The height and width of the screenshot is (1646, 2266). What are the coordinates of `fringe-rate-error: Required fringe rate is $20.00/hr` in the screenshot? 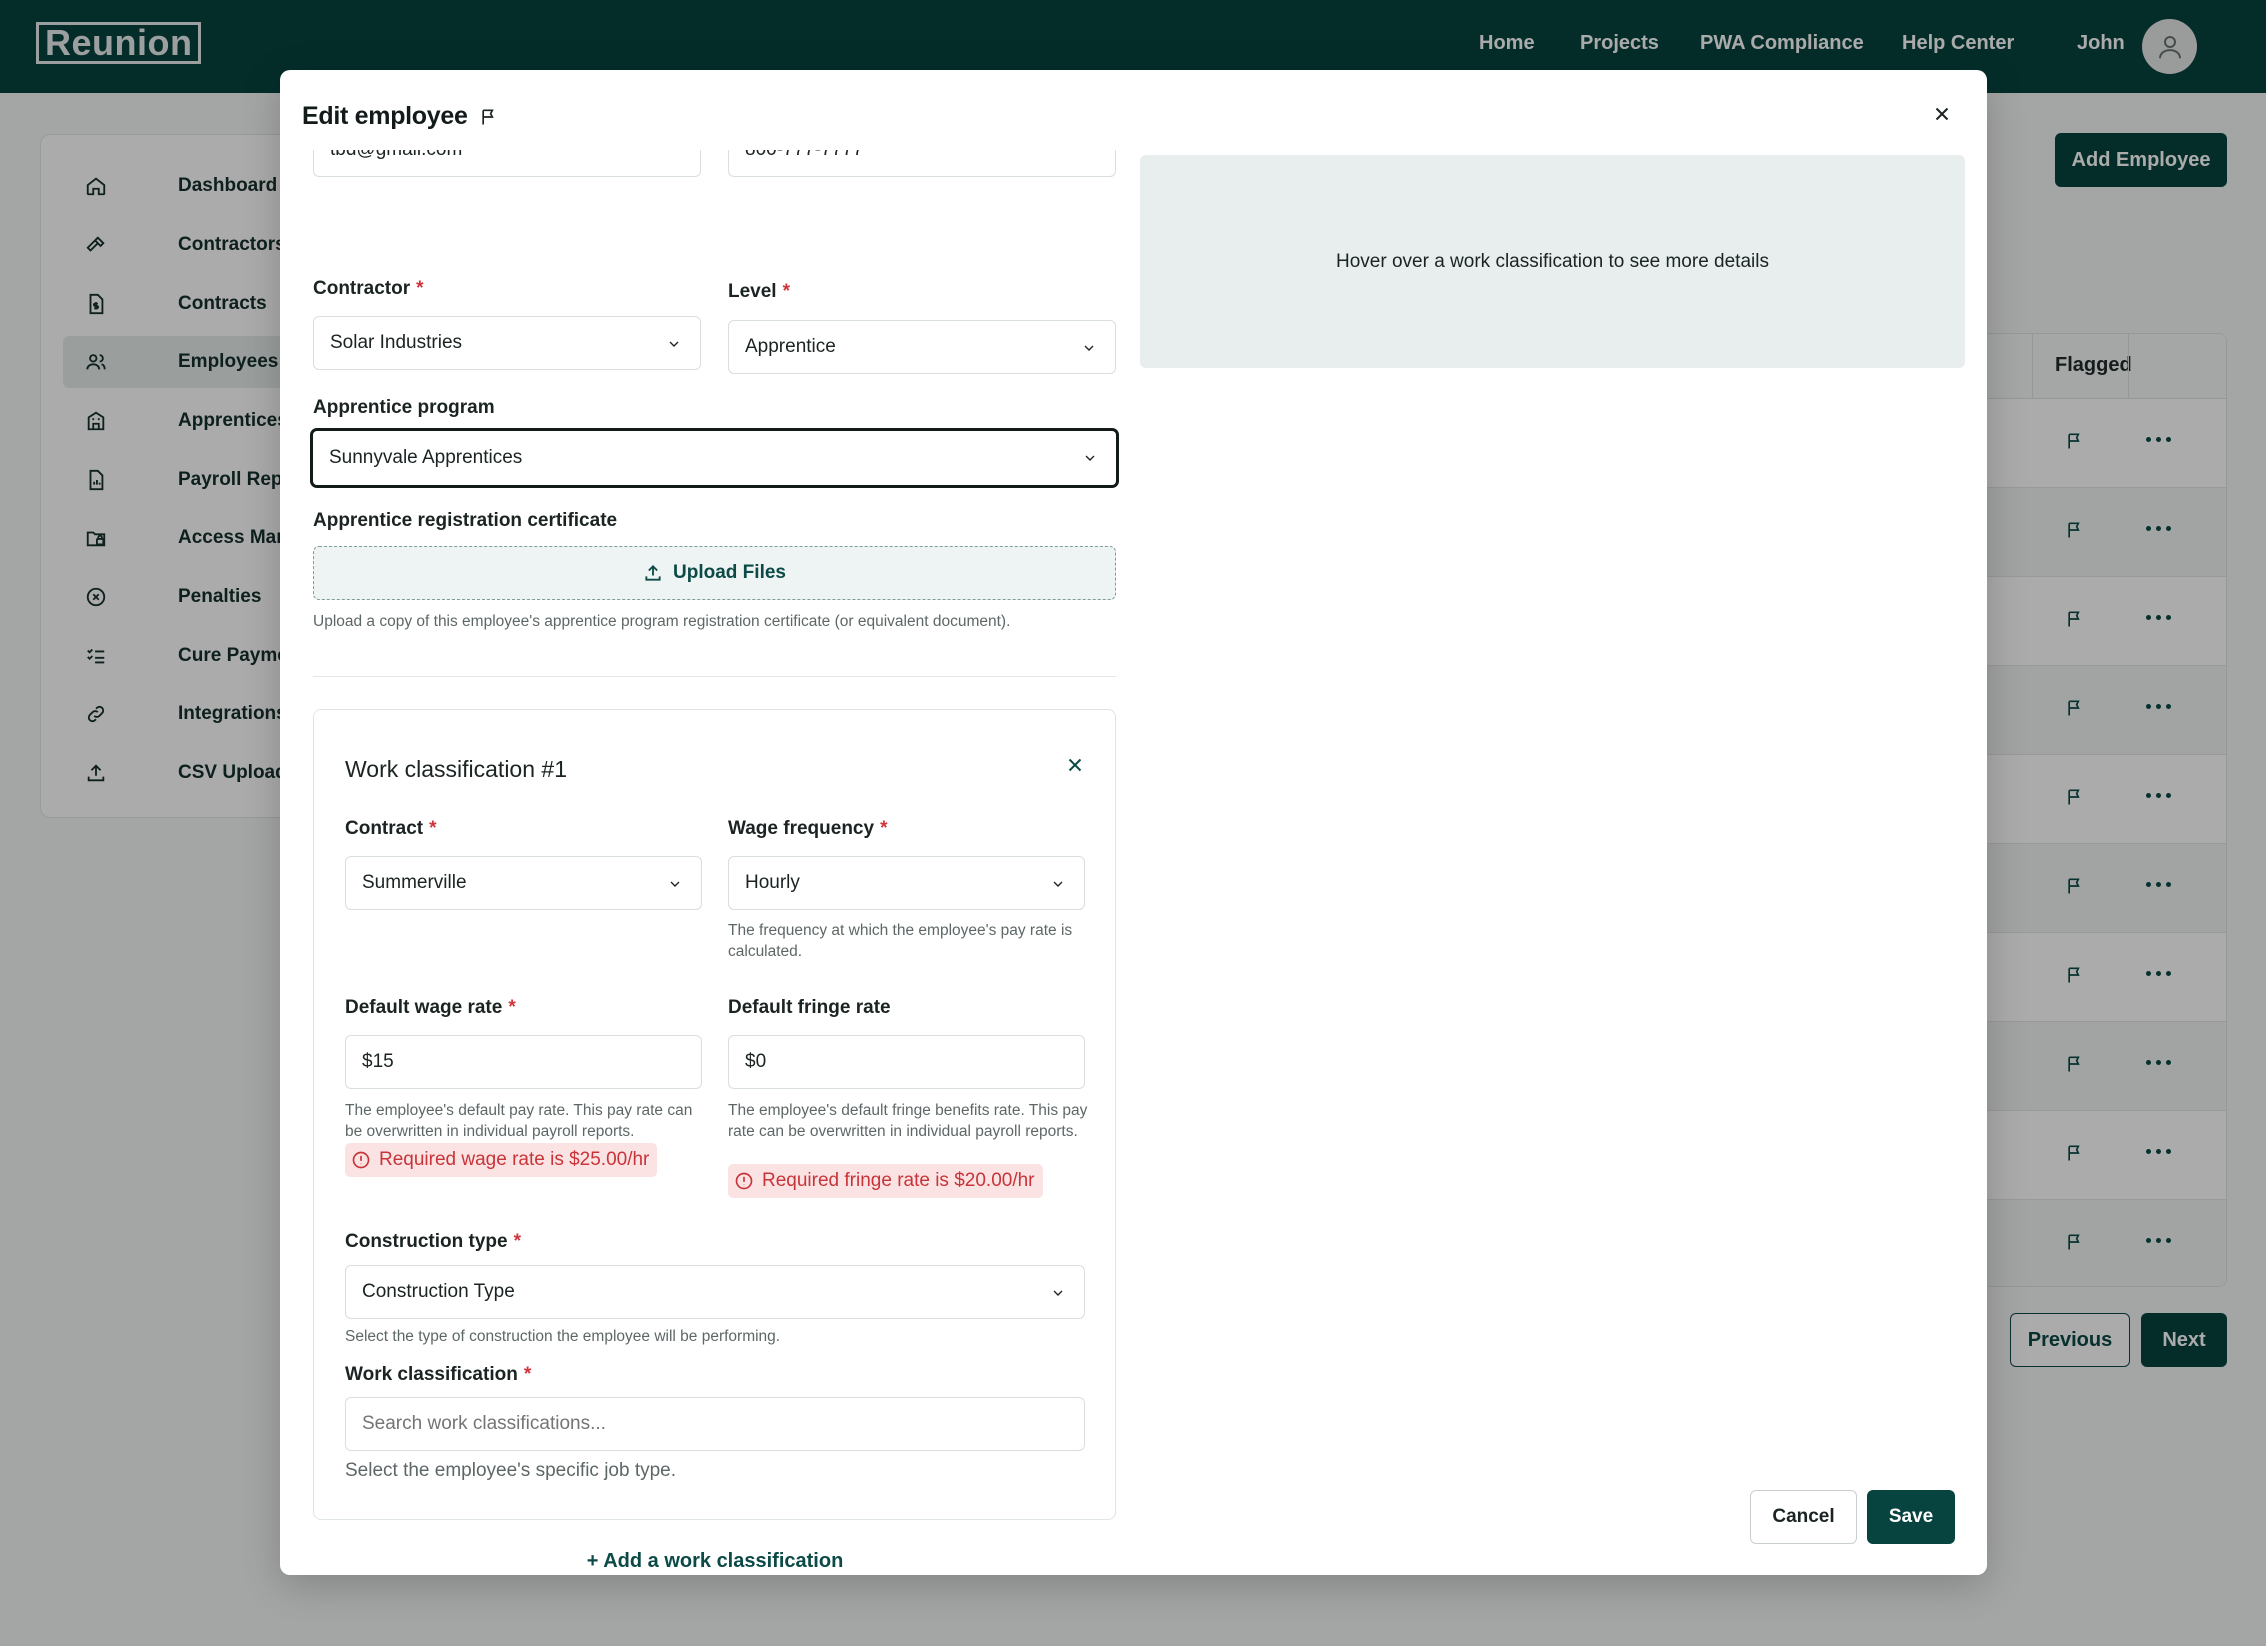 It's located at (885, 1181).